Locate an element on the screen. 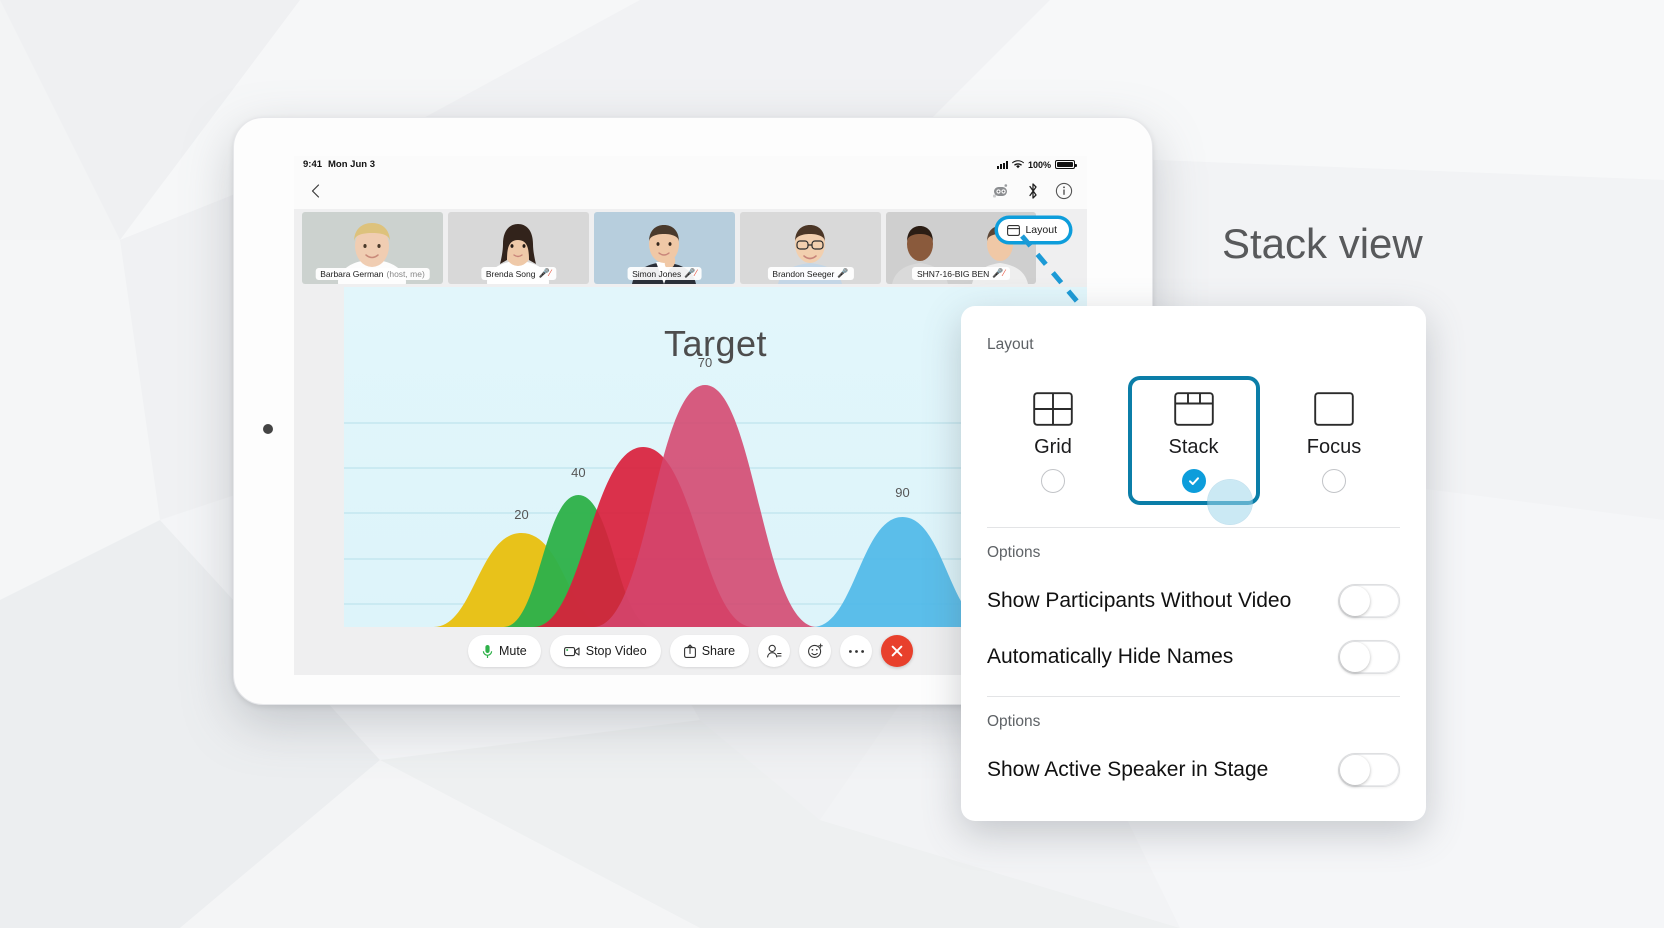 The width and height of the screenshot is (1664, 928). battery-percent: 100% is located at coordinates (1039, 164).